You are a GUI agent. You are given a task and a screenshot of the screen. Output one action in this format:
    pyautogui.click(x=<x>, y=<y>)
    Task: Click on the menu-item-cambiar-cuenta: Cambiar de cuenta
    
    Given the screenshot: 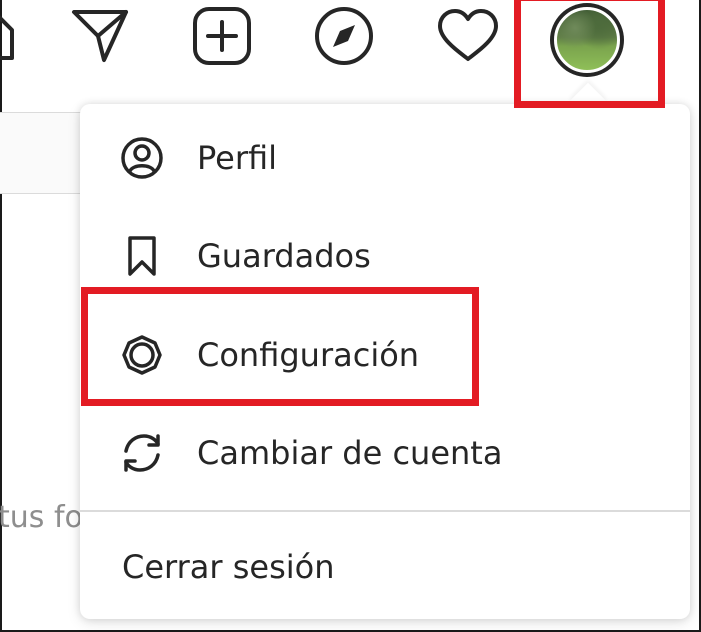 What is the action you would take?
    pyautogui.click(x=385, y=453)
    